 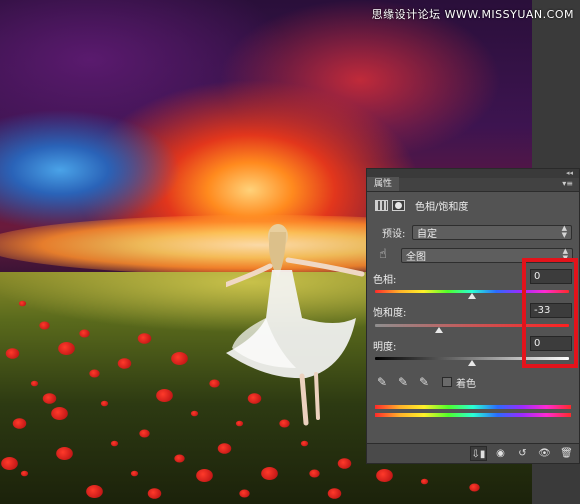 I want to click on channel-value: 全图, so click(x=416, y=257).